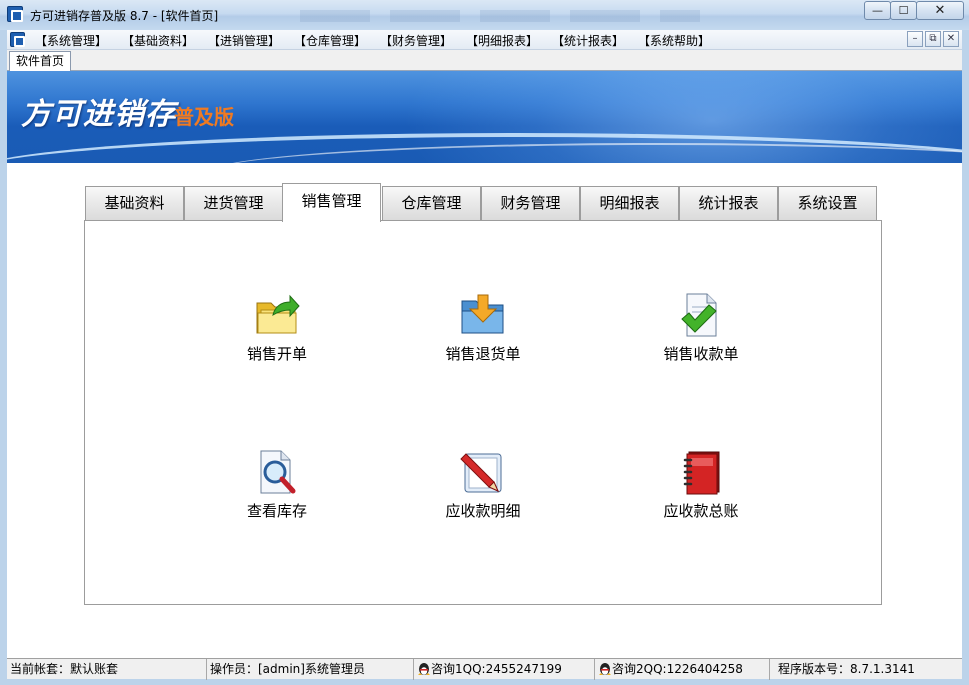 This screenshot has width=969, height=685. What do you see at coordinates (98, 114) in the screenshot?
I see `banner-title: 方可进销存` at bounding box center [98, 114].